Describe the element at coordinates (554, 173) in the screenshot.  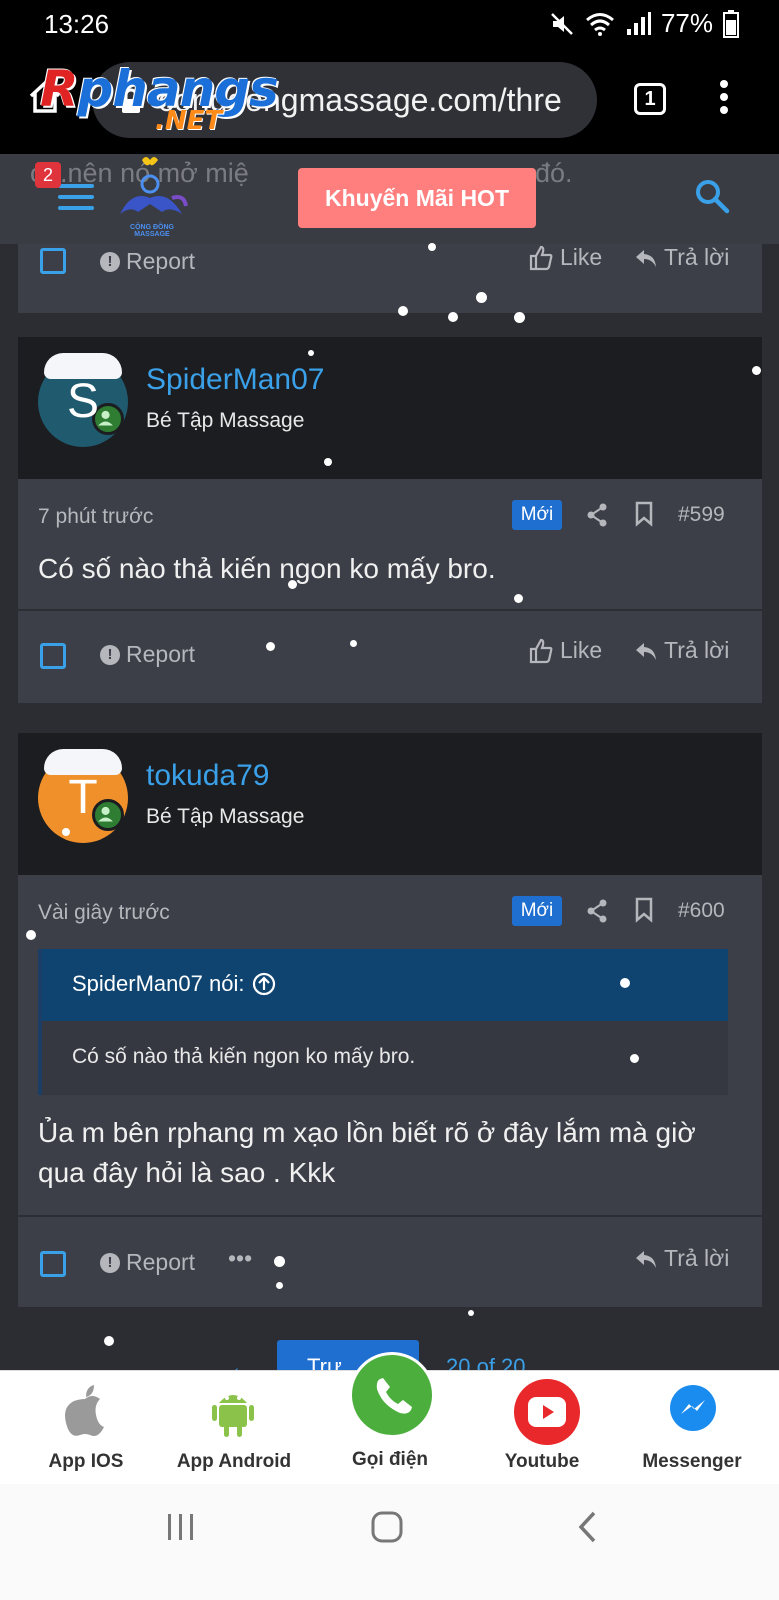
I see `faded-post-text-end: đó.` at that location.